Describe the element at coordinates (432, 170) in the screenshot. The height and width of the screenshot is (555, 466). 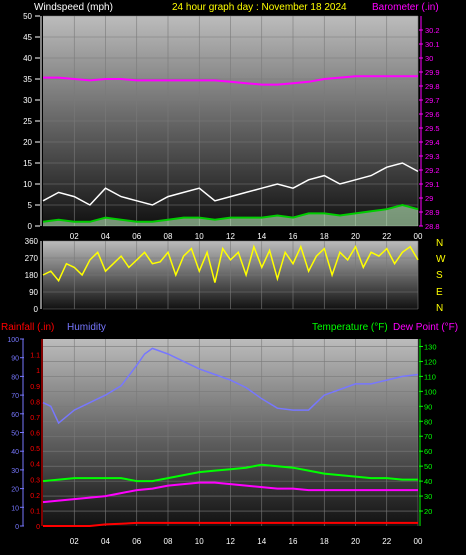
I see `barometer-tick-label: 29.2` at that location.